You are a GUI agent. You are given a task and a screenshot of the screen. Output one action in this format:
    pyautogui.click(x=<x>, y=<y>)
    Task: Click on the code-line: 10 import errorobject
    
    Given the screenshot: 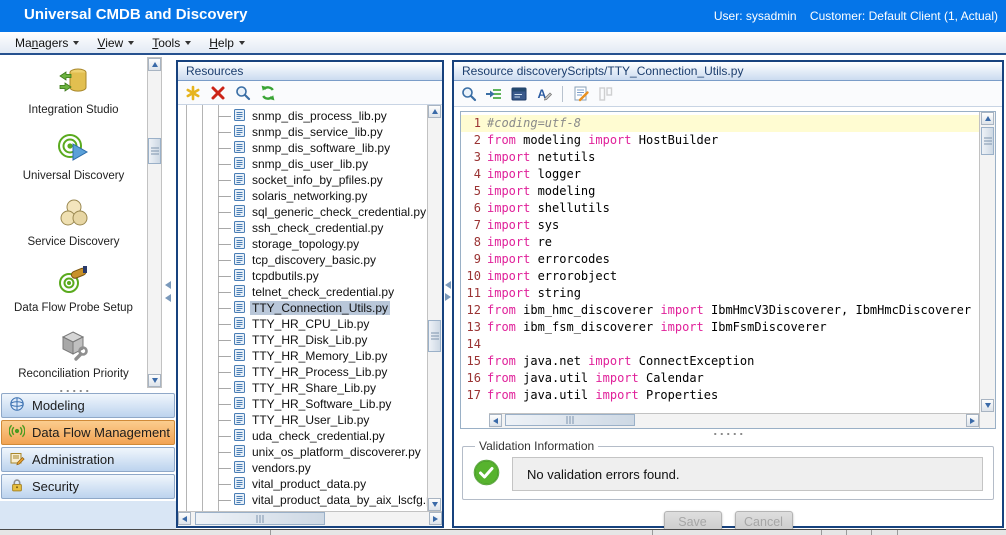 What is the action you would take?
    pyautogui.click(x=720, y=276)
    